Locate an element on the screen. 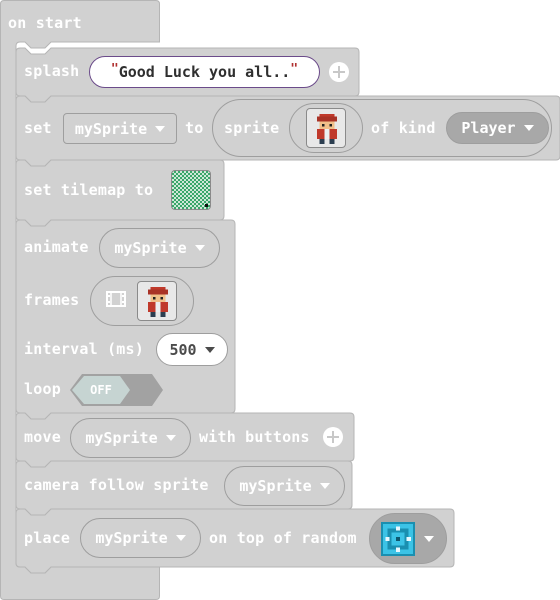 The image size is (560, 600). move-add-icon is located at coordinates (333, 437).